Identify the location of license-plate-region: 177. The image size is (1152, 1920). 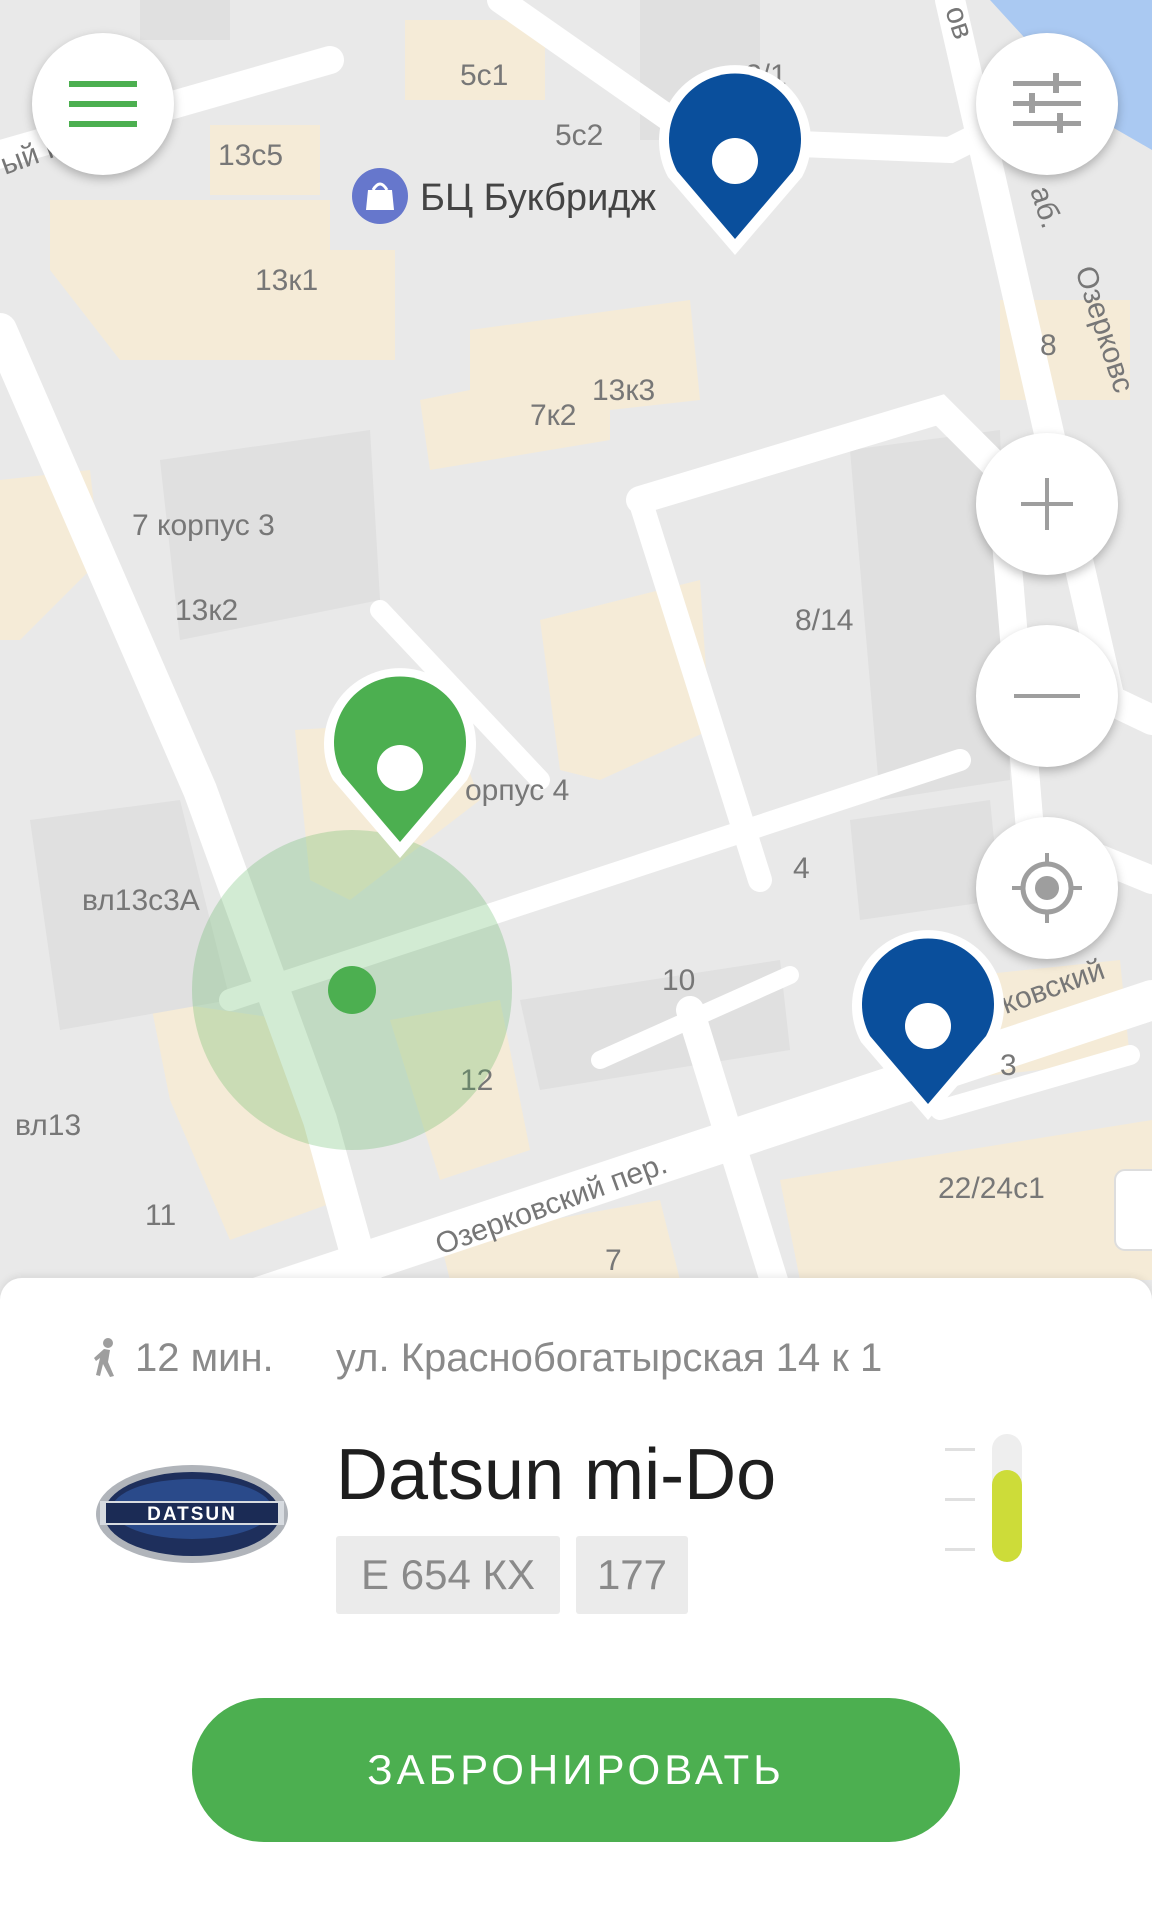
(632, 1575).